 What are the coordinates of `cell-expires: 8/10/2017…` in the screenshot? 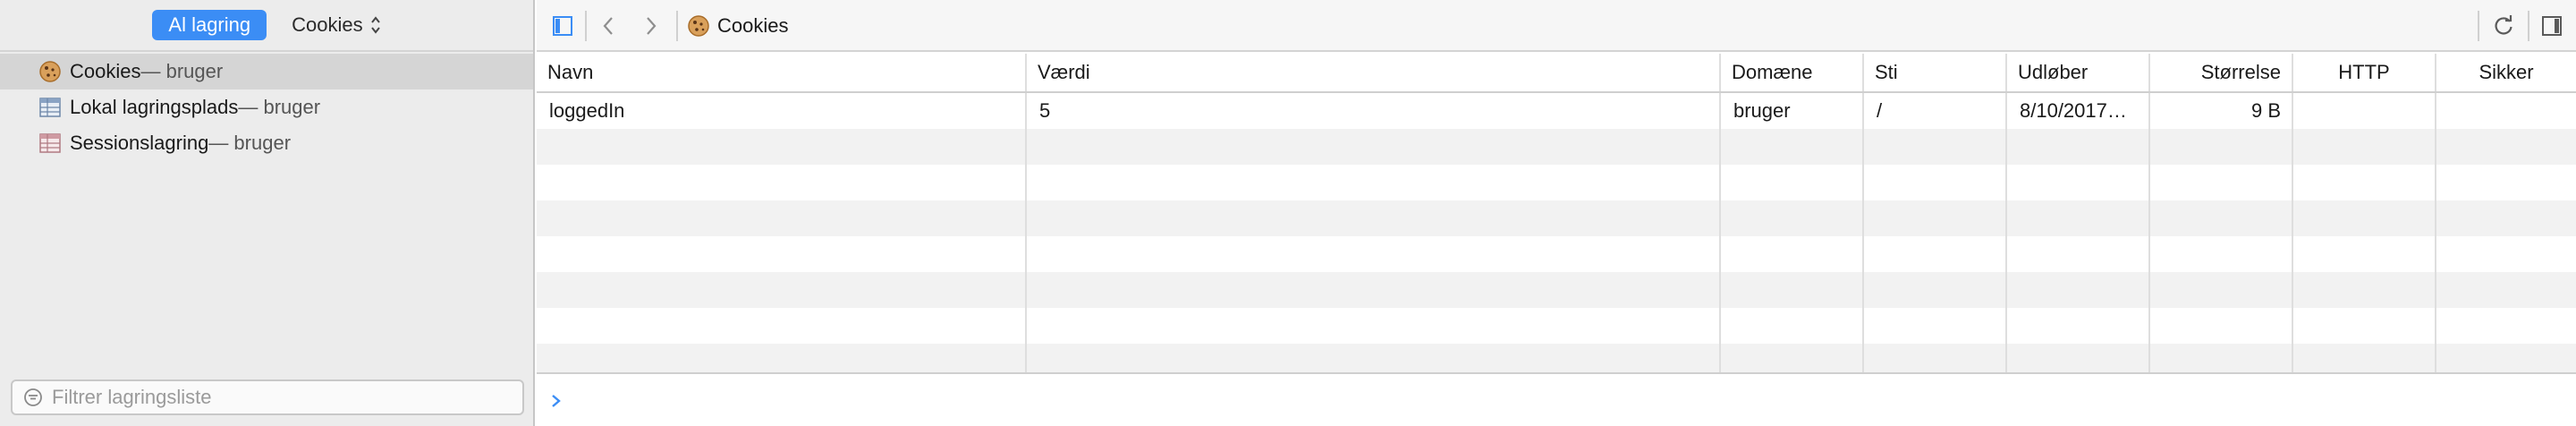 It's located at (2073, 110).